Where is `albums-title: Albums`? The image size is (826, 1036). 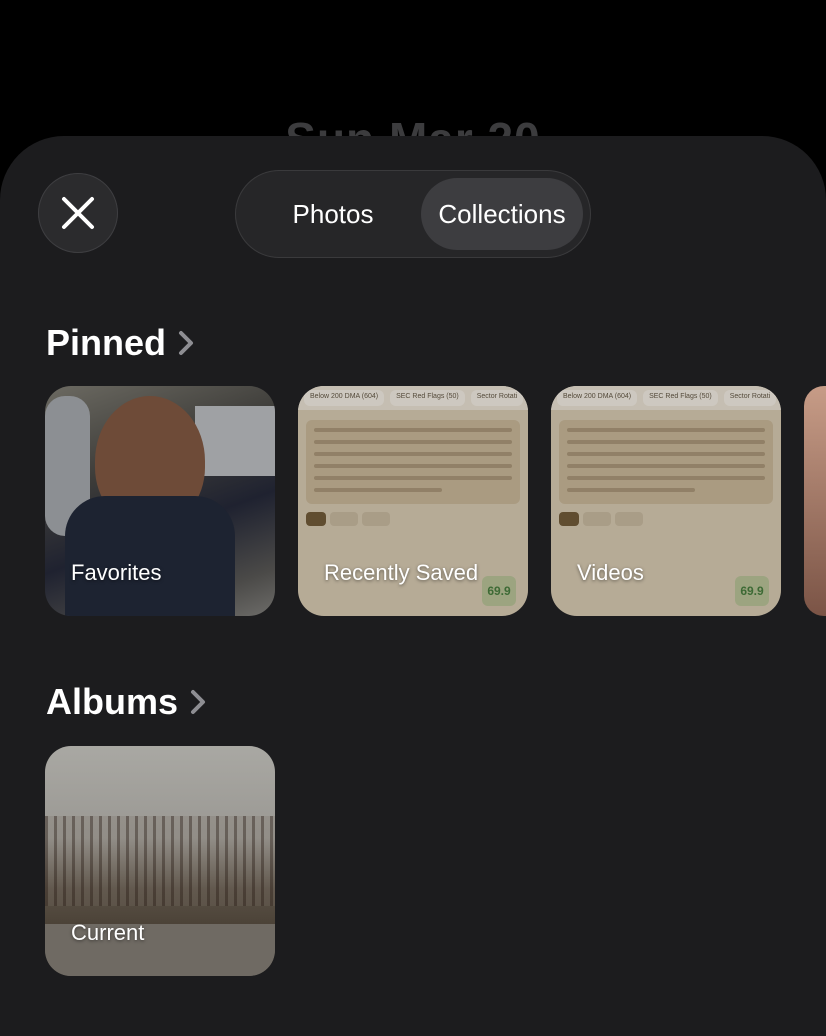
albums-title: Albums is located at coordinates (112, 701).